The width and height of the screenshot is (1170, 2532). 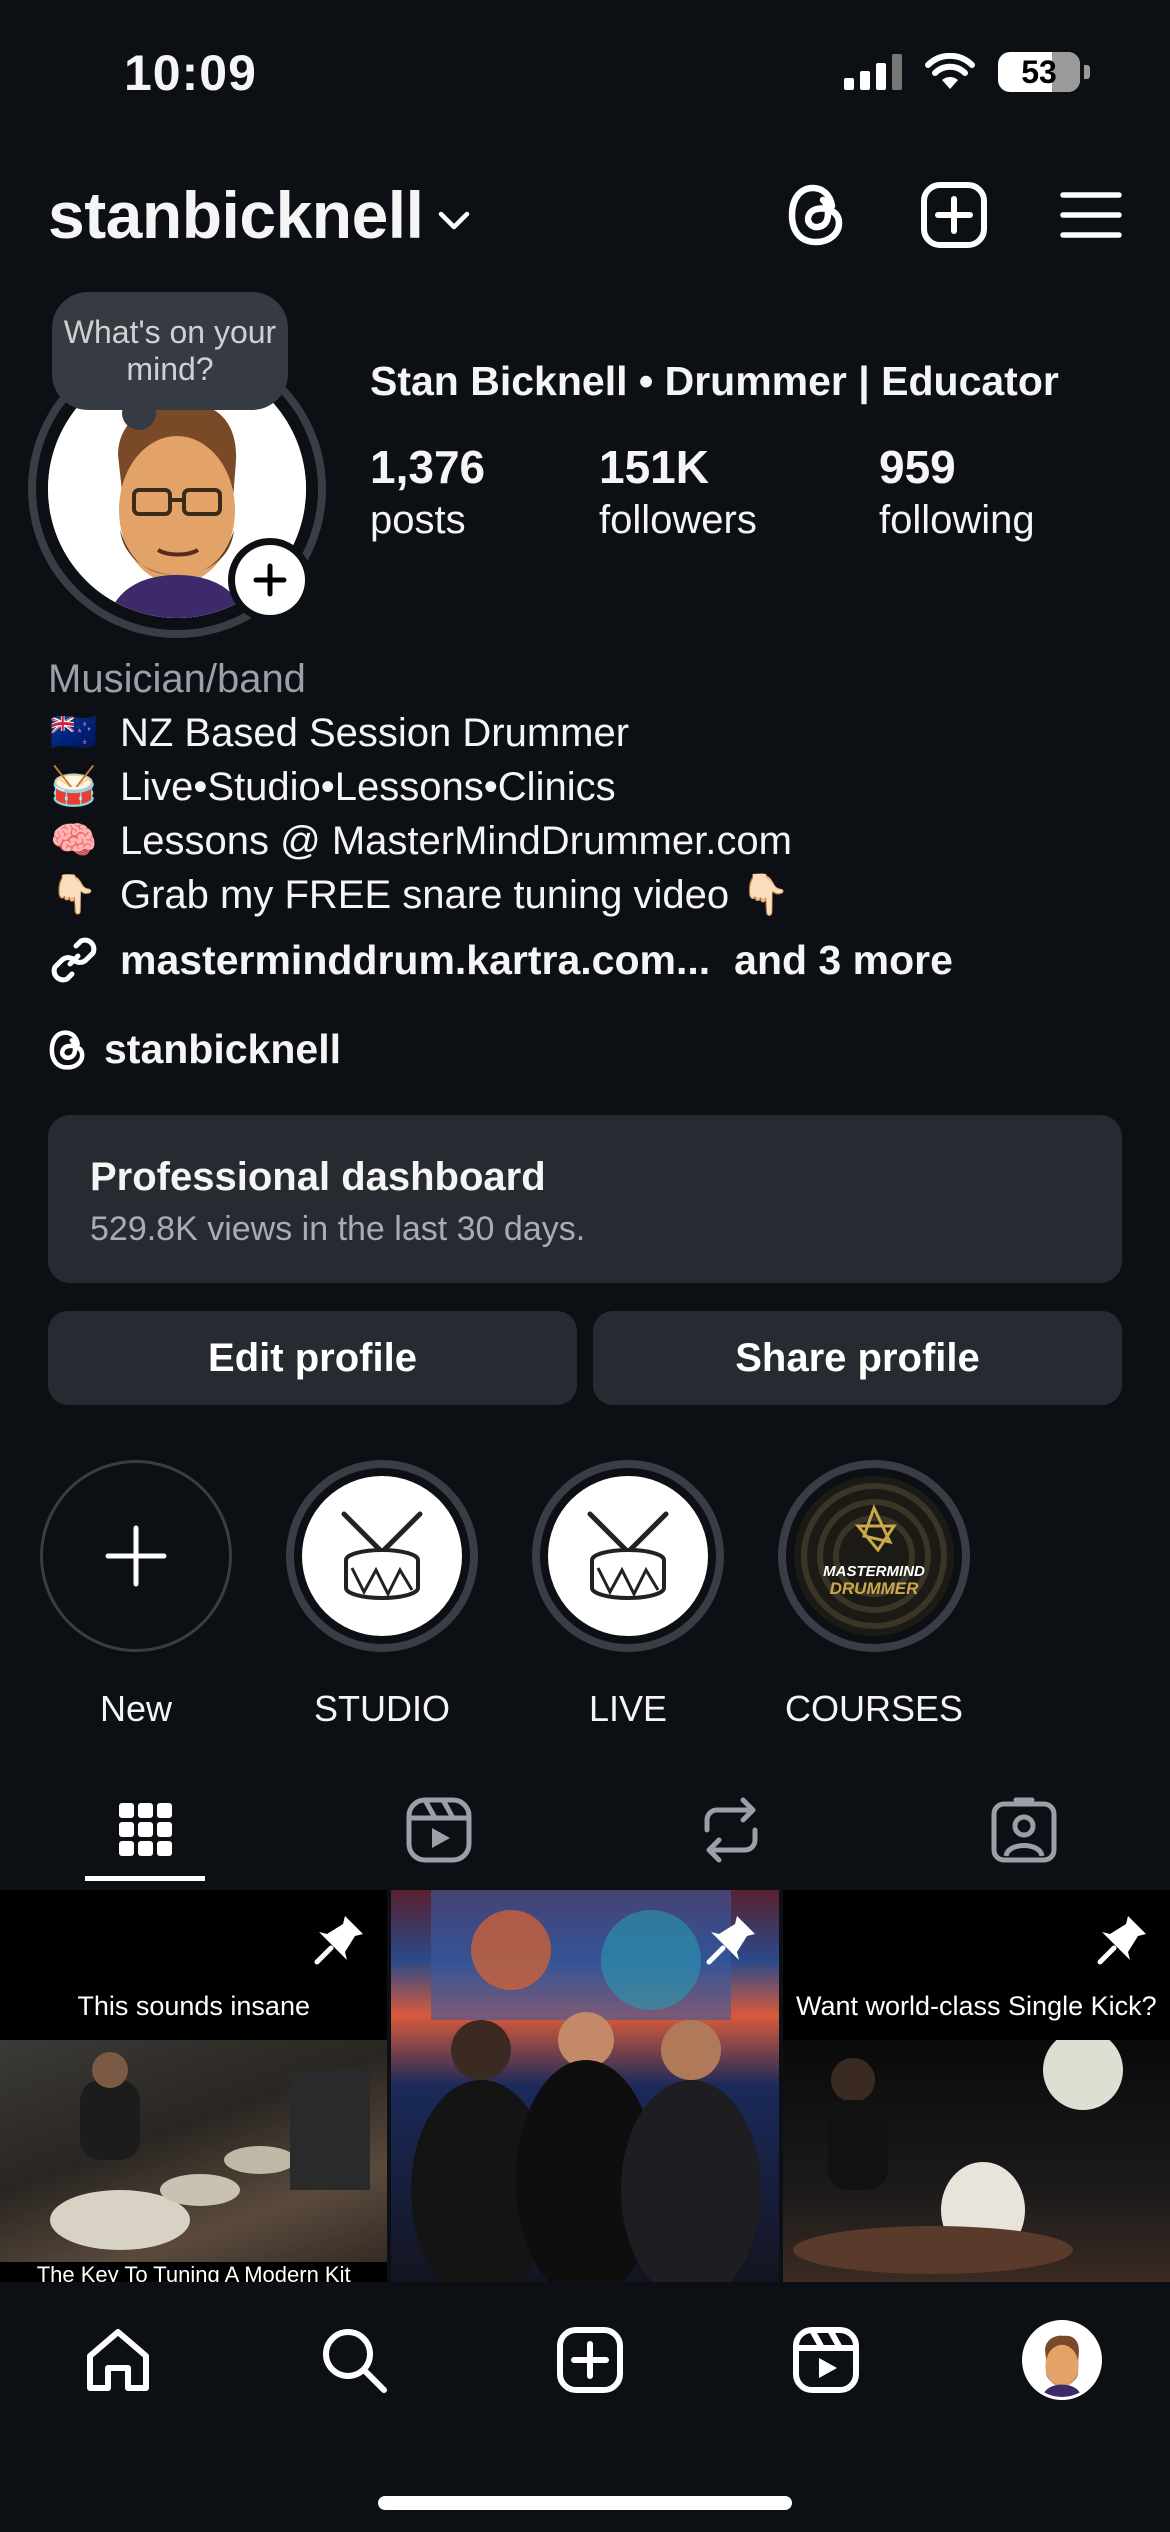 I want to click on grid-icon, so click(x=146, y=1829).